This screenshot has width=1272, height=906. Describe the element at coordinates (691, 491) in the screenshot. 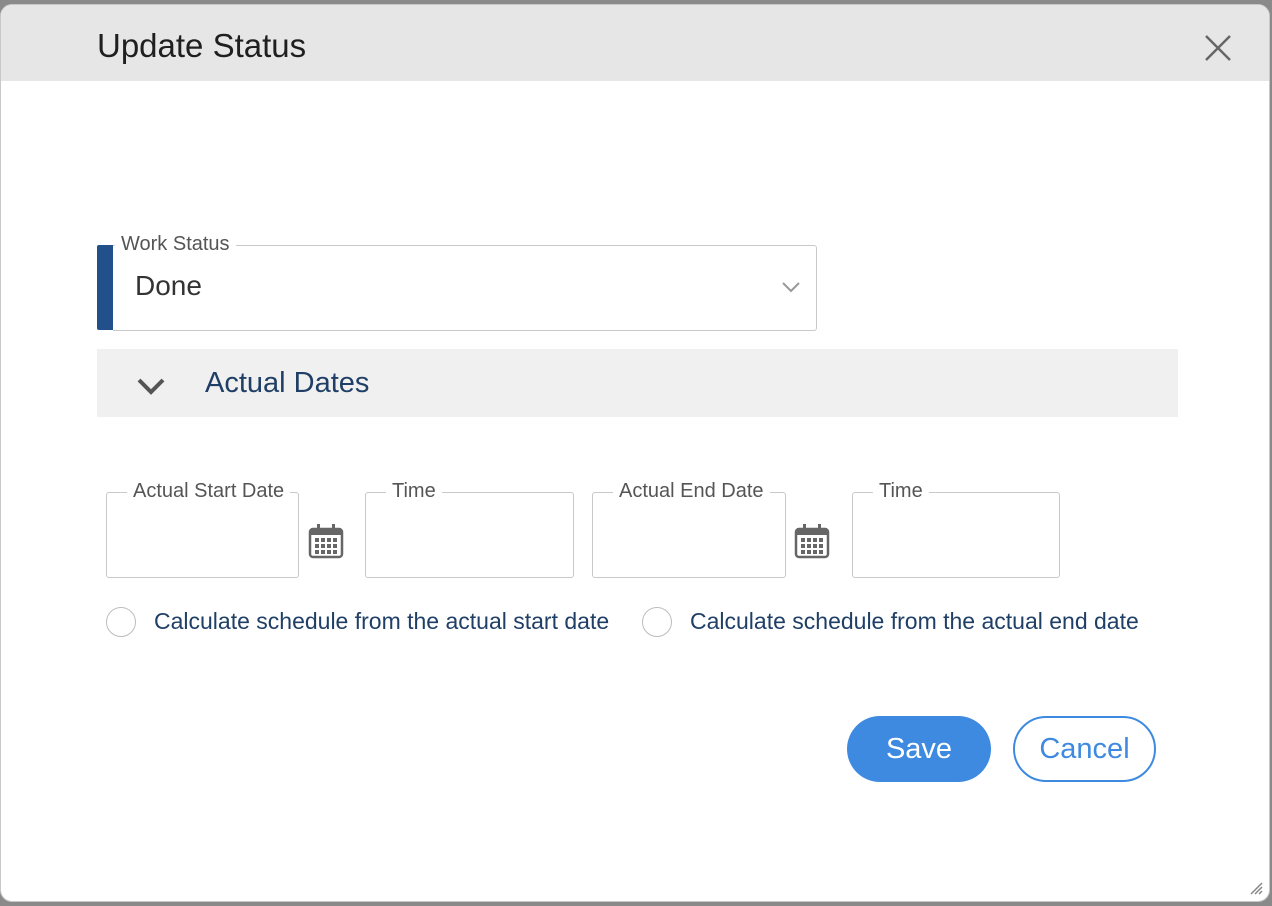

I see `actual-end-date-label: Actual End Date` at that location.